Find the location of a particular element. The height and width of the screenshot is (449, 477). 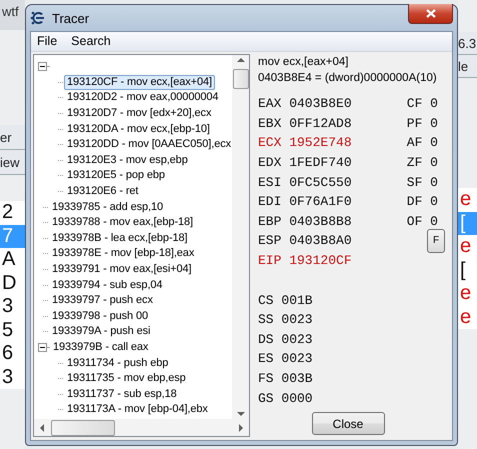

close-button is located at coordinates (430, 14).